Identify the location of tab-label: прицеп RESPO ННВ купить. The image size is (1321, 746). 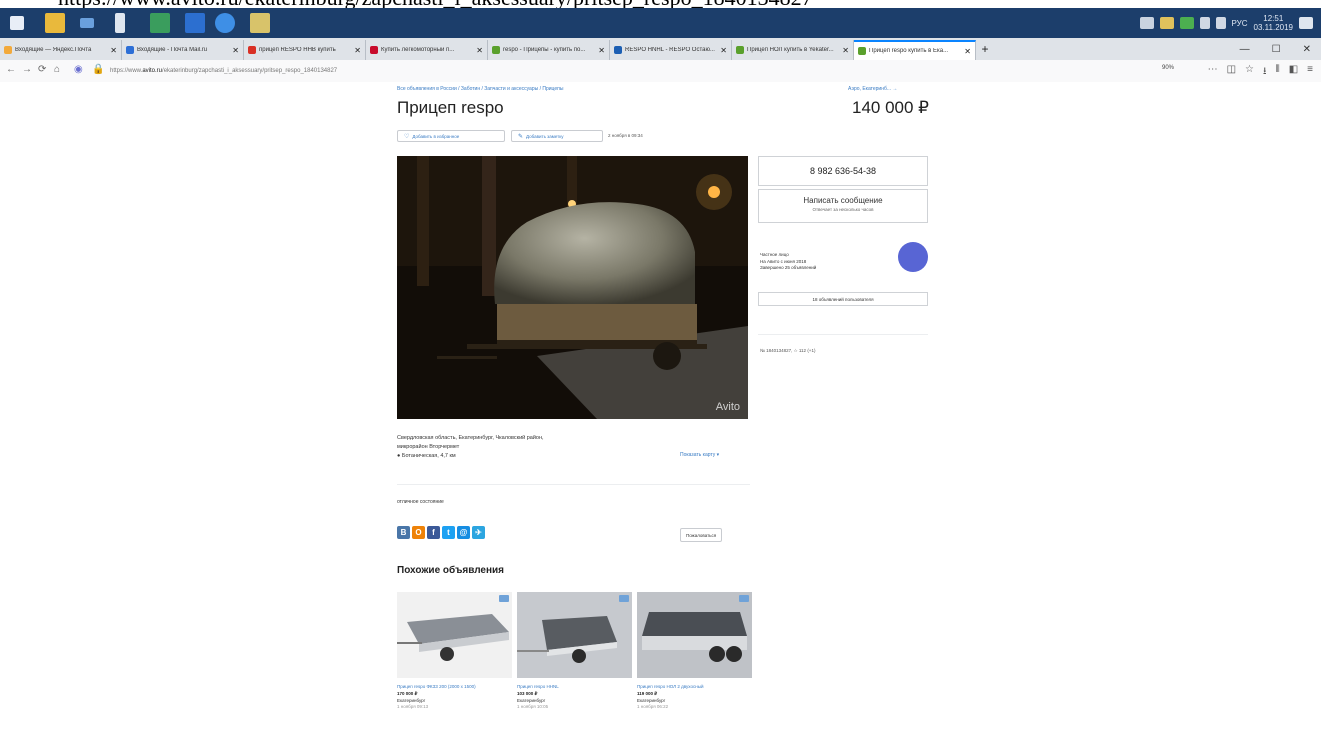
(297, 50).